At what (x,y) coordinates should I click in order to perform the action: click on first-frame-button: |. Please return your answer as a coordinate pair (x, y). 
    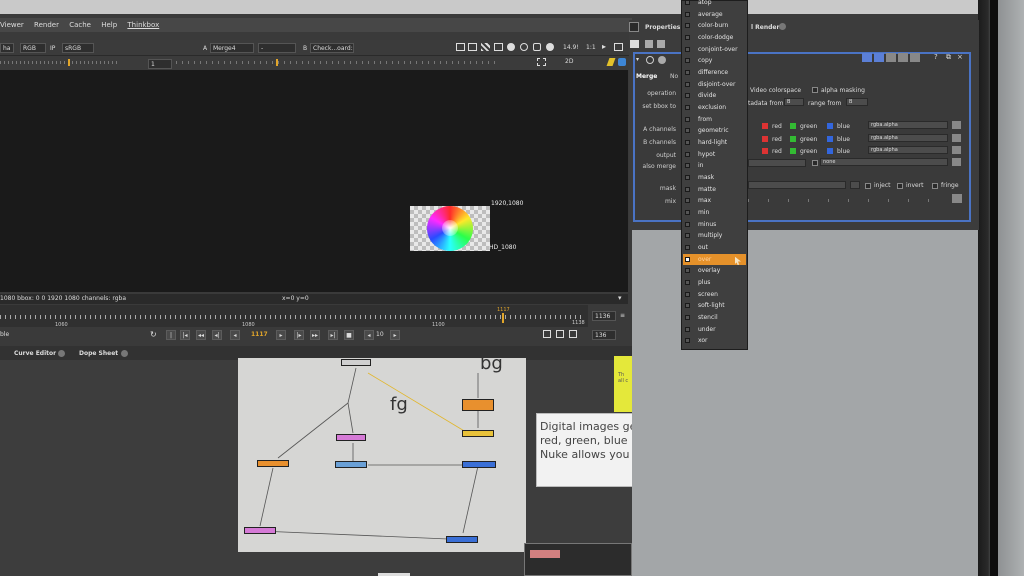
    Looking at the image, I should click on (171, 335).